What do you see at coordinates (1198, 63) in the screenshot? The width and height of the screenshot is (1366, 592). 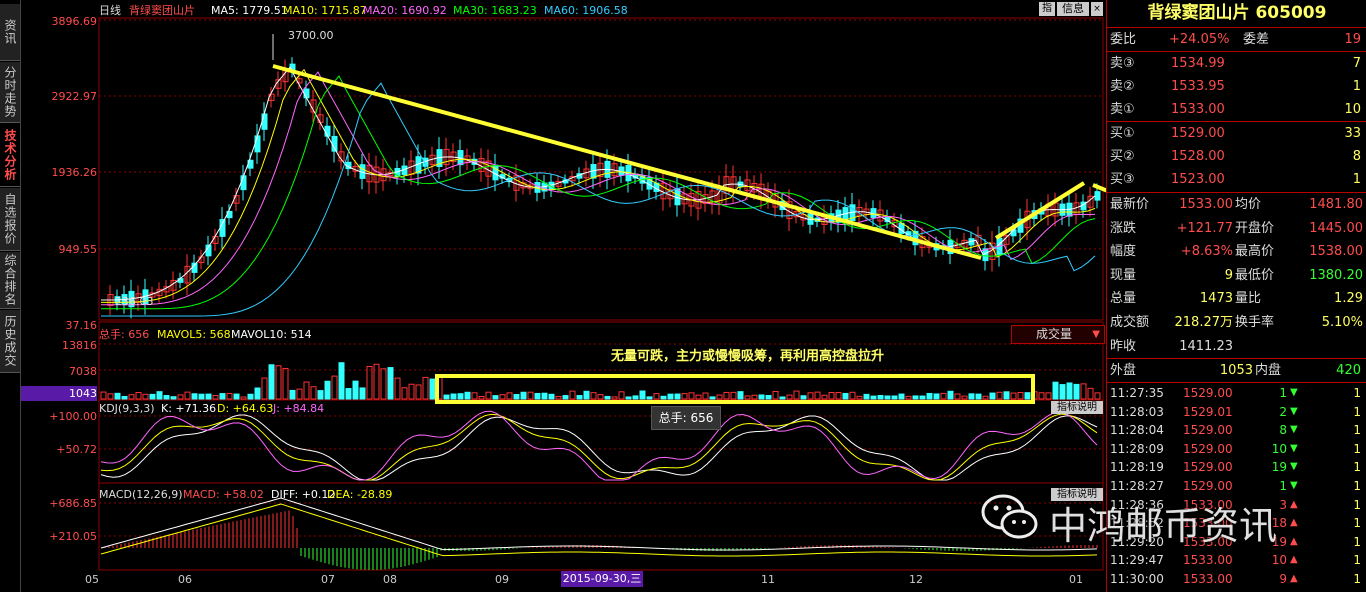 I see `sell-level-price: 1534.99` at bounding box center [1198, 63].